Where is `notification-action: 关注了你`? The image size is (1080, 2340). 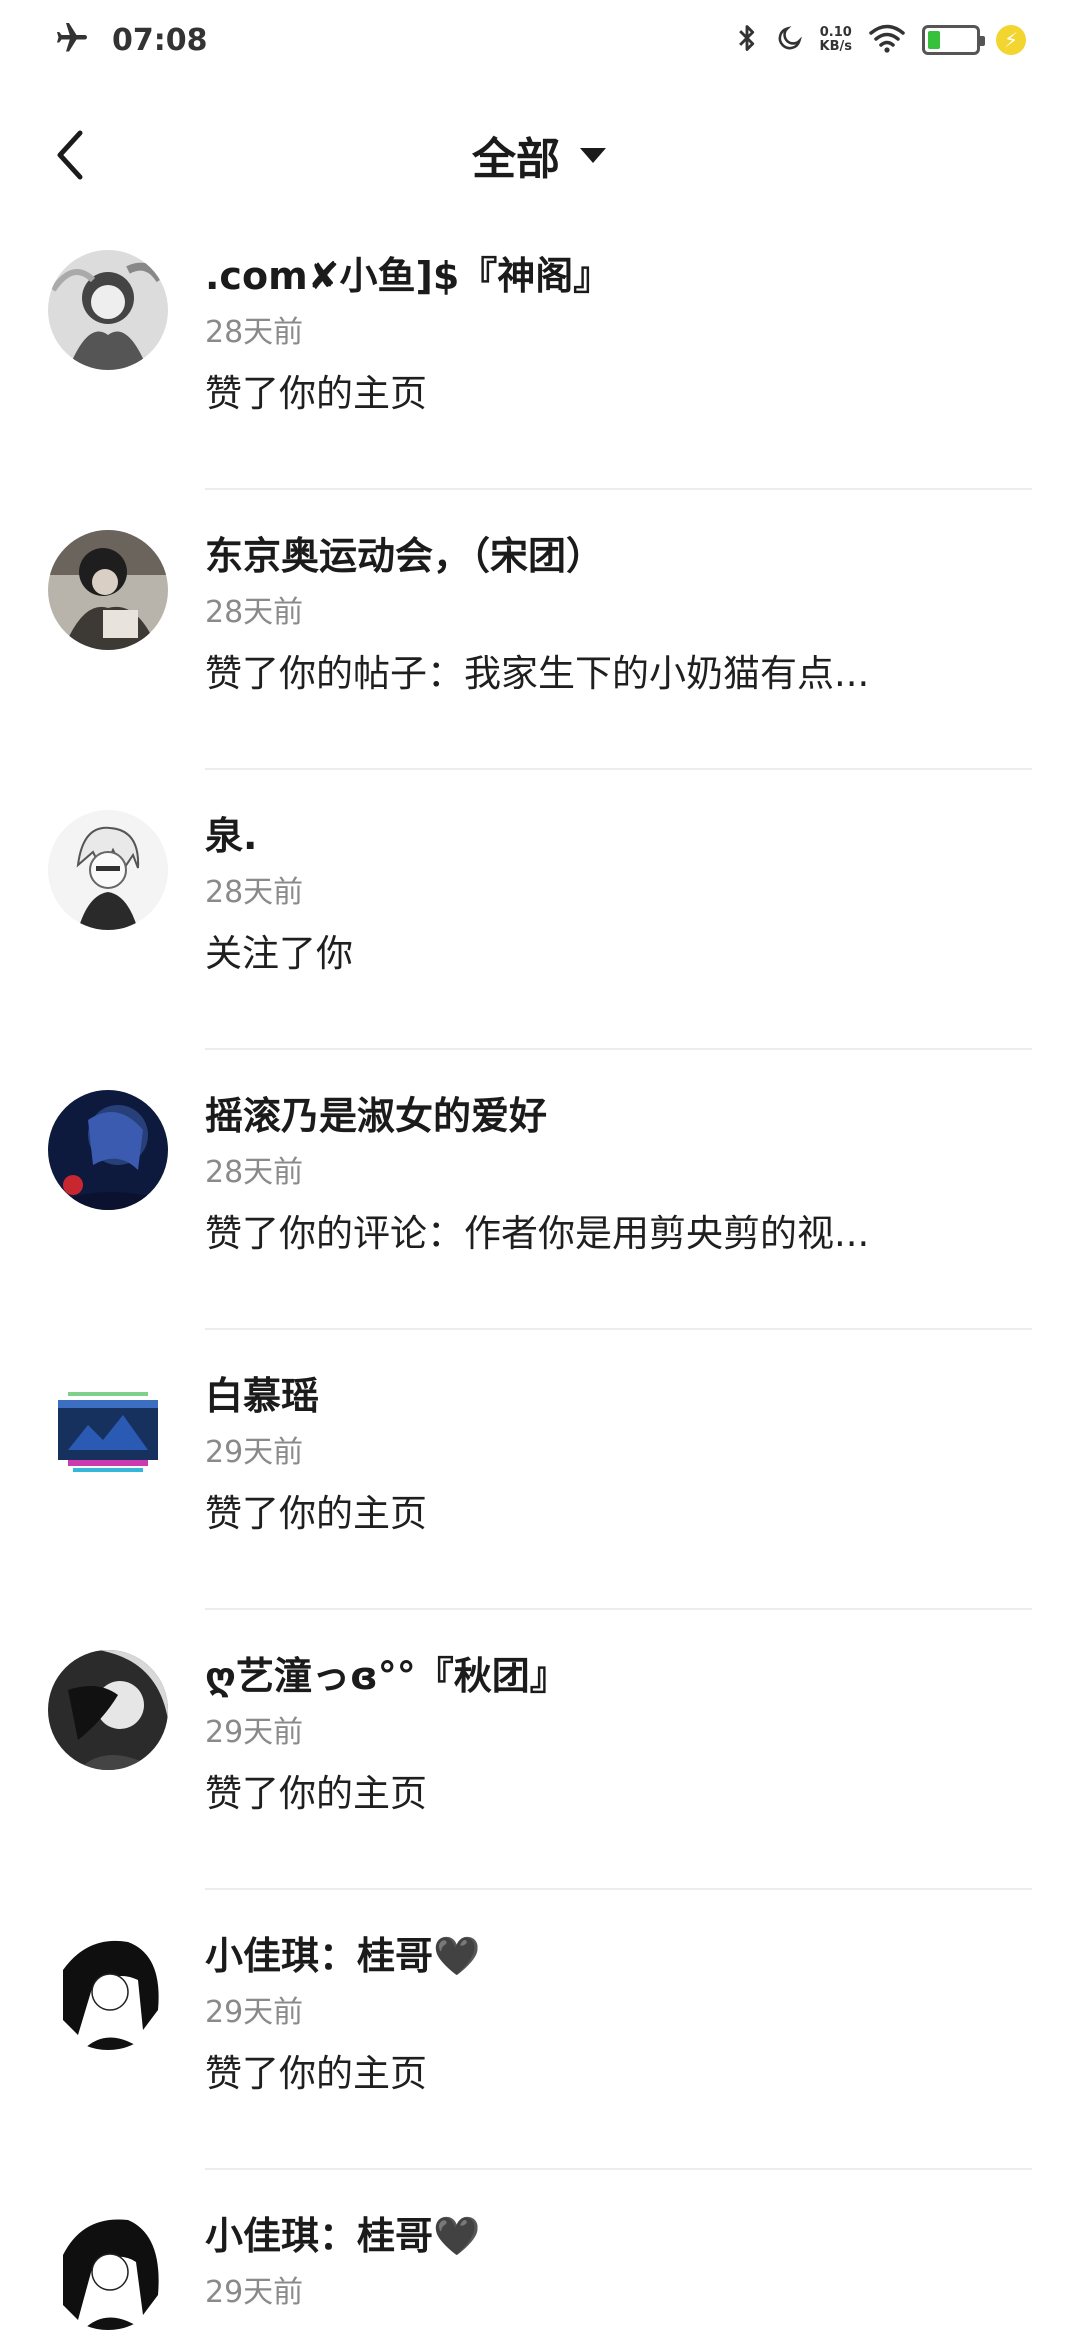
notification-action: 关注了你 is located at coordinates (279, 953).